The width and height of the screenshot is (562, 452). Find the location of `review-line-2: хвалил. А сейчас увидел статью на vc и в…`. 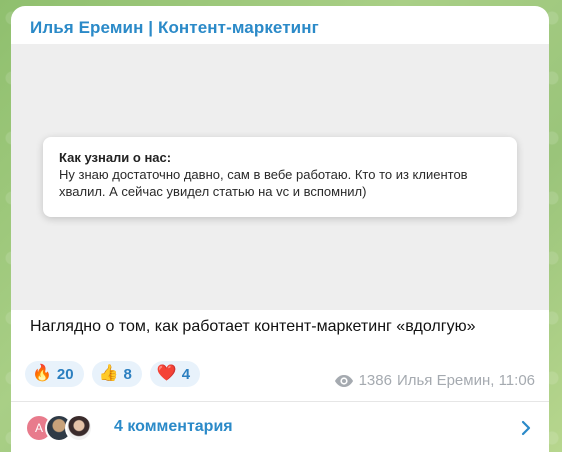

review-line-2: хвалил. А сейчас увидел статью на vc и в… is located at coordinates (213, 191).